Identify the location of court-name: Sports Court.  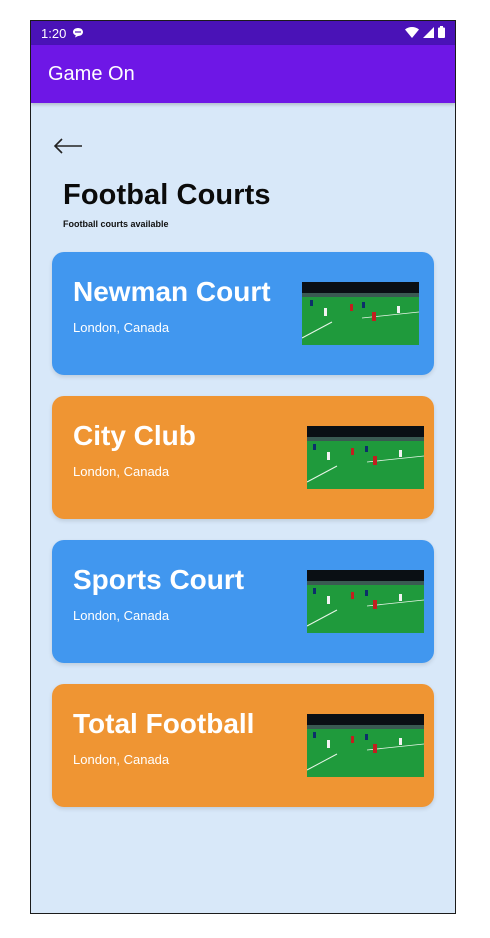
(159, 579).